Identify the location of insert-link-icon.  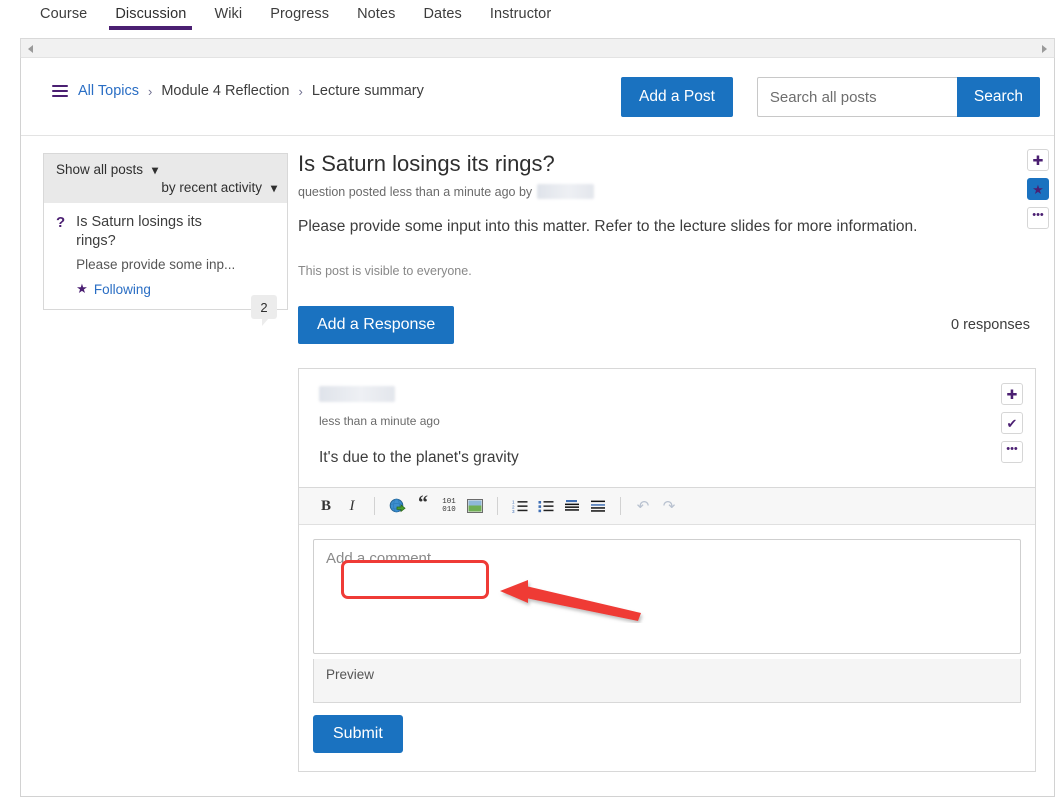
(397, 506).